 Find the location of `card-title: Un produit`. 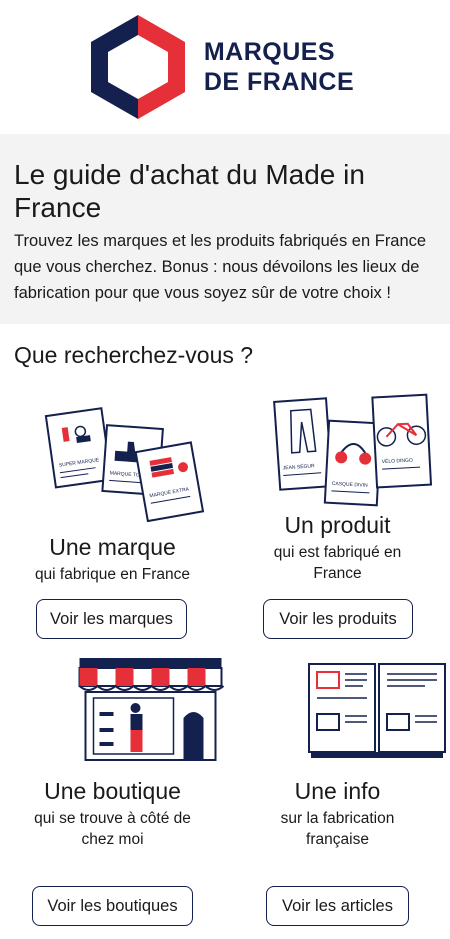

card-title: Un produit is located at coordinates (337, 525).